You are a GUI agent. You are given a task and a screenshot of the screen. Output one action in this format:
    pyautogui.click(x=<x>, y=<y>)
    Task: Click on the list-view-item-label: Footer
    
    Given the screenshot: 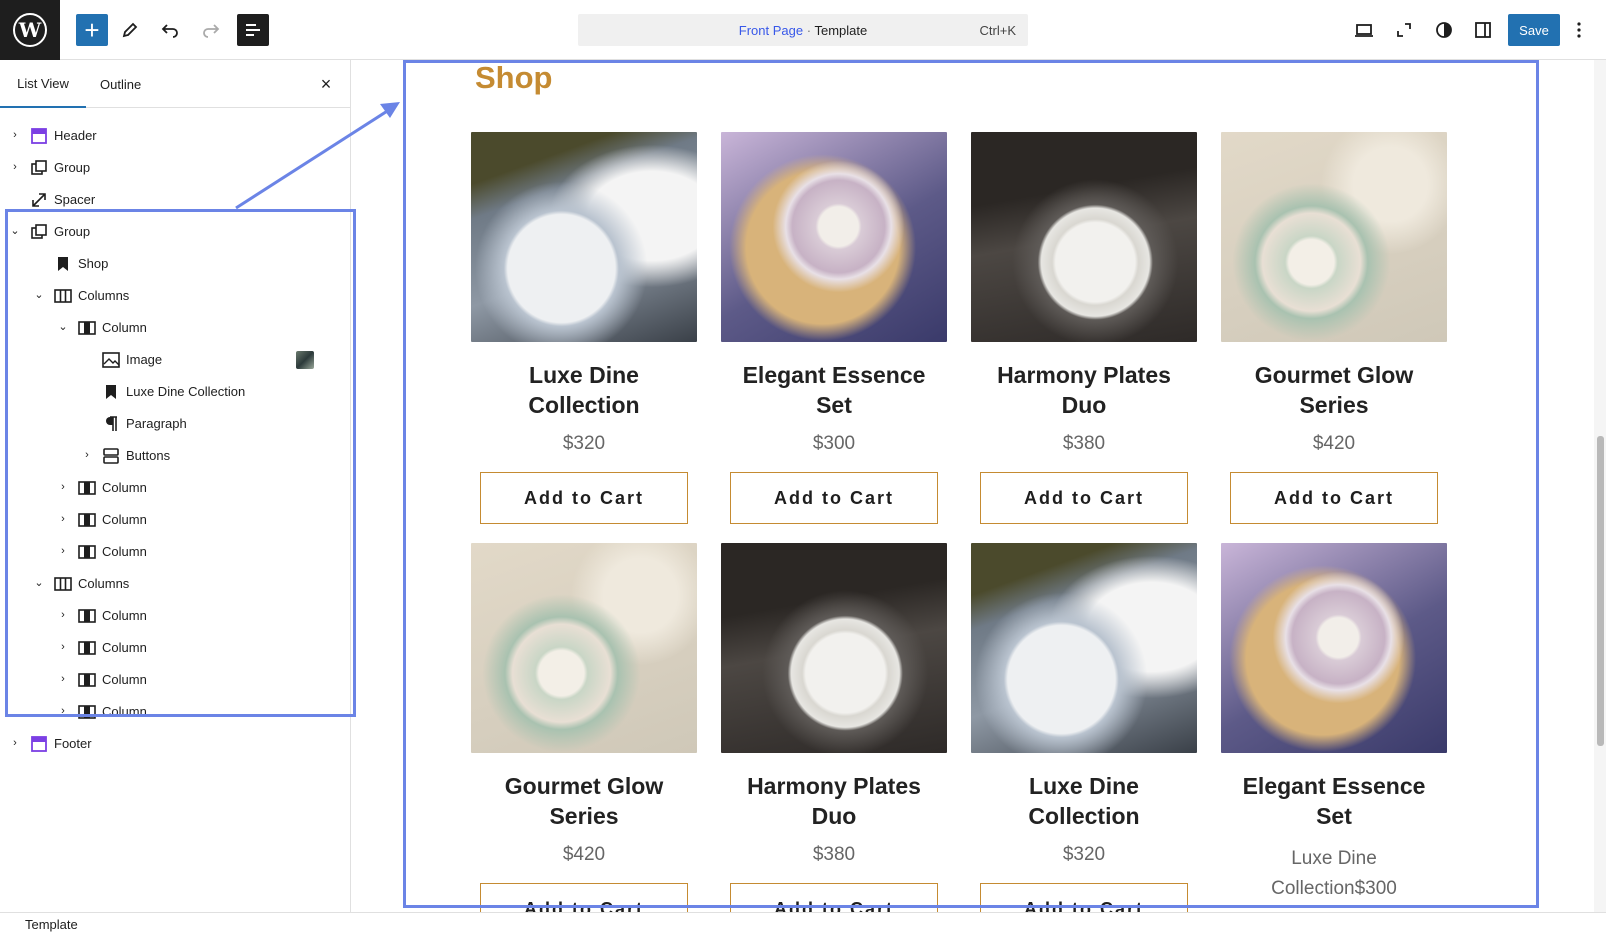 What is the action you would take?
    pyautogui.click(x=73, y=743)
    